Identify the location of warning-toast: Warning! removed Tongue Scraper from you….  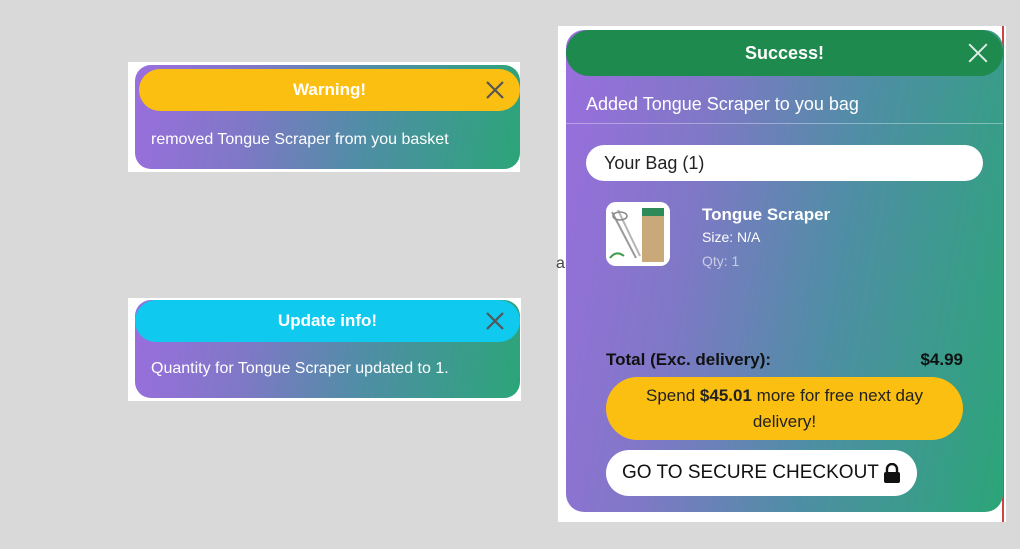
(327, 117).